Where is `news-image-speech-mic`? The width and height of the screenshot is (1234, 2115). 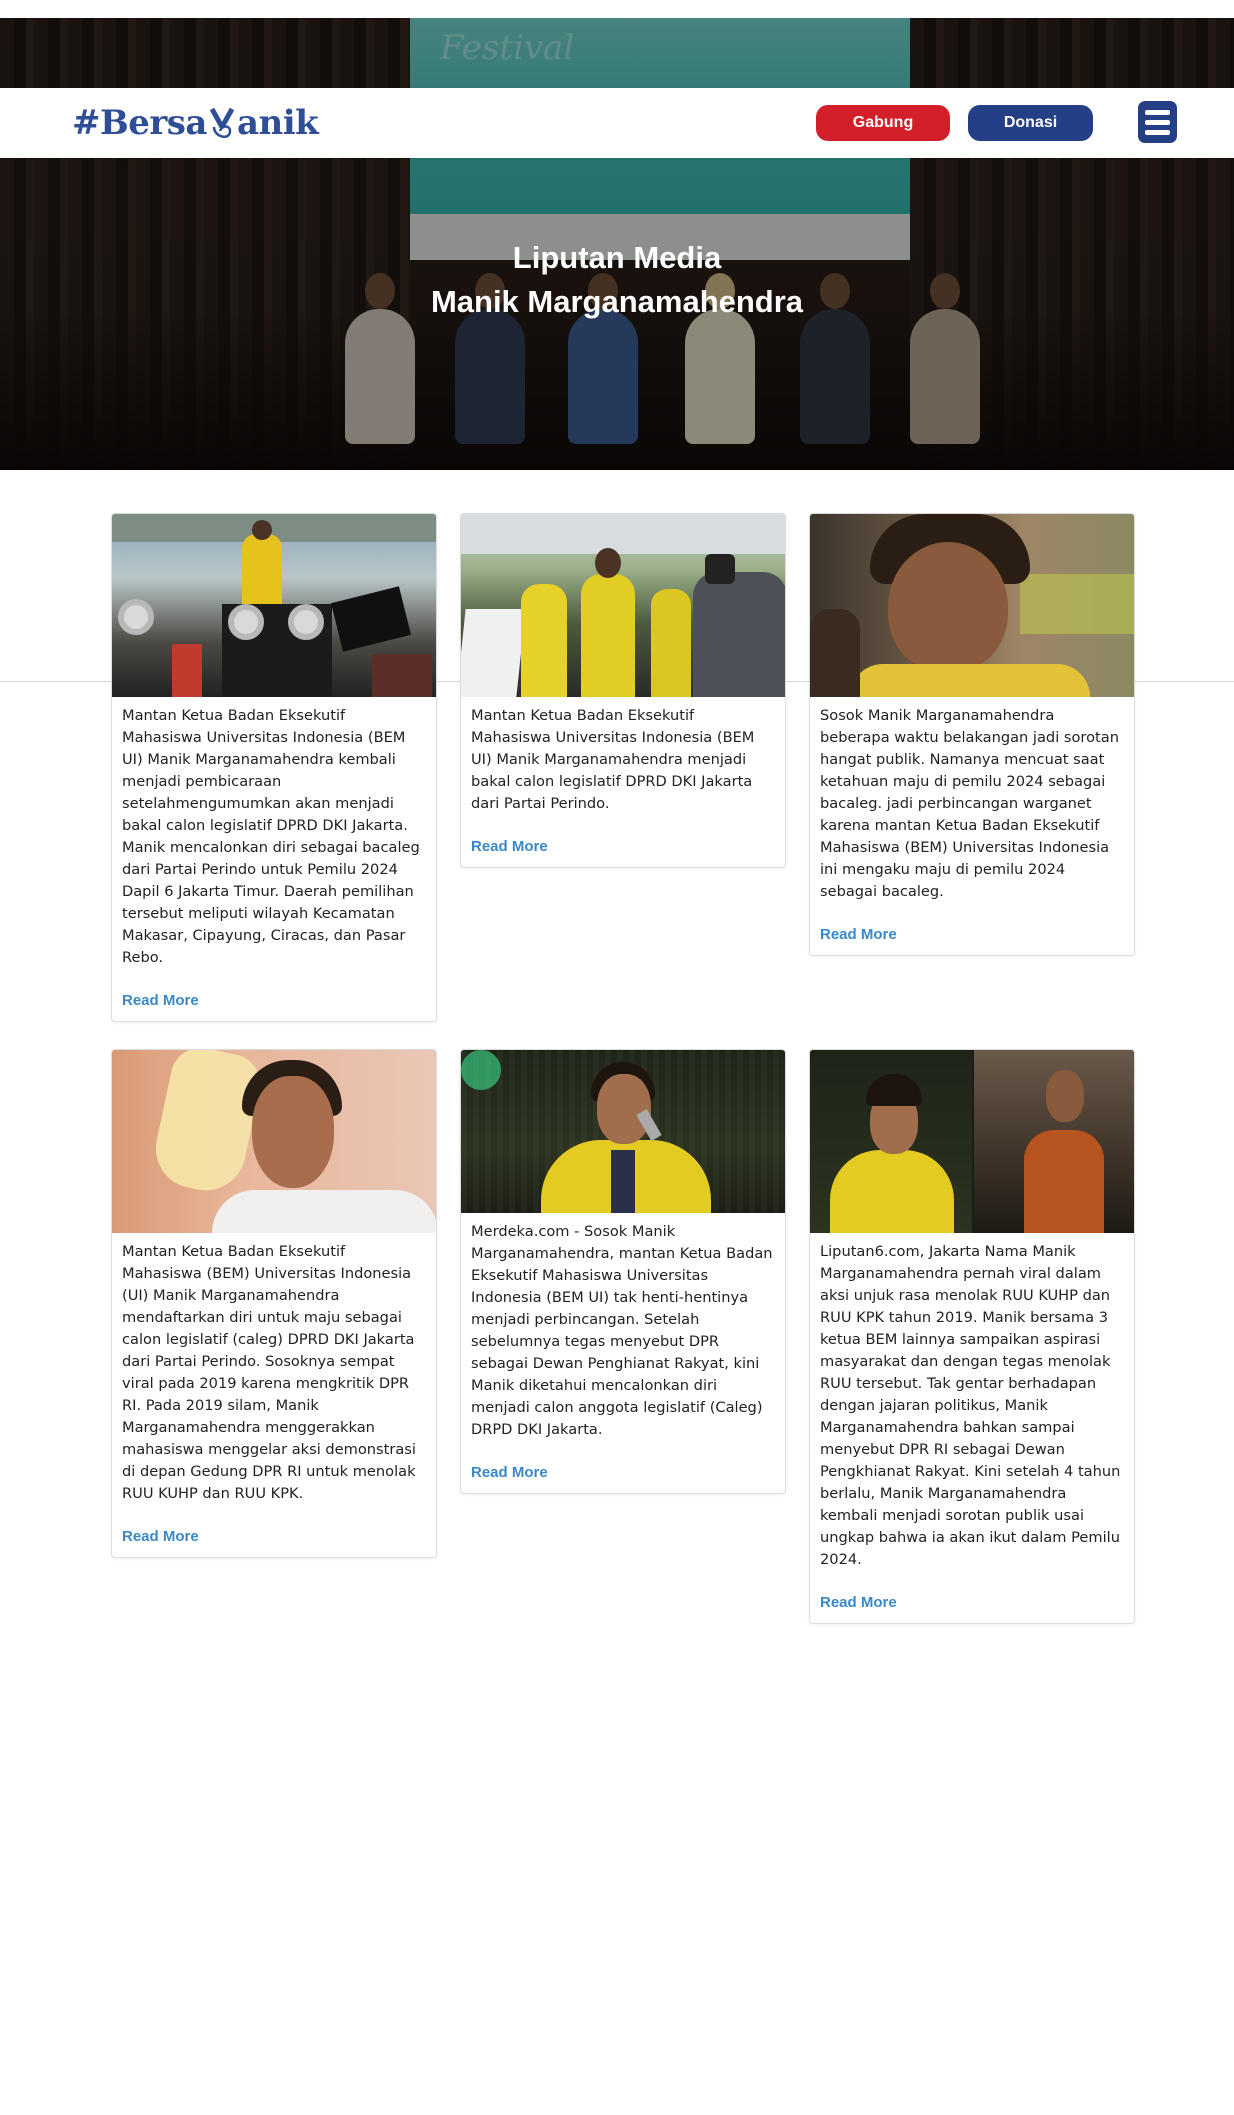
news-image-speech-mic is located at coordinates (623, 1131).